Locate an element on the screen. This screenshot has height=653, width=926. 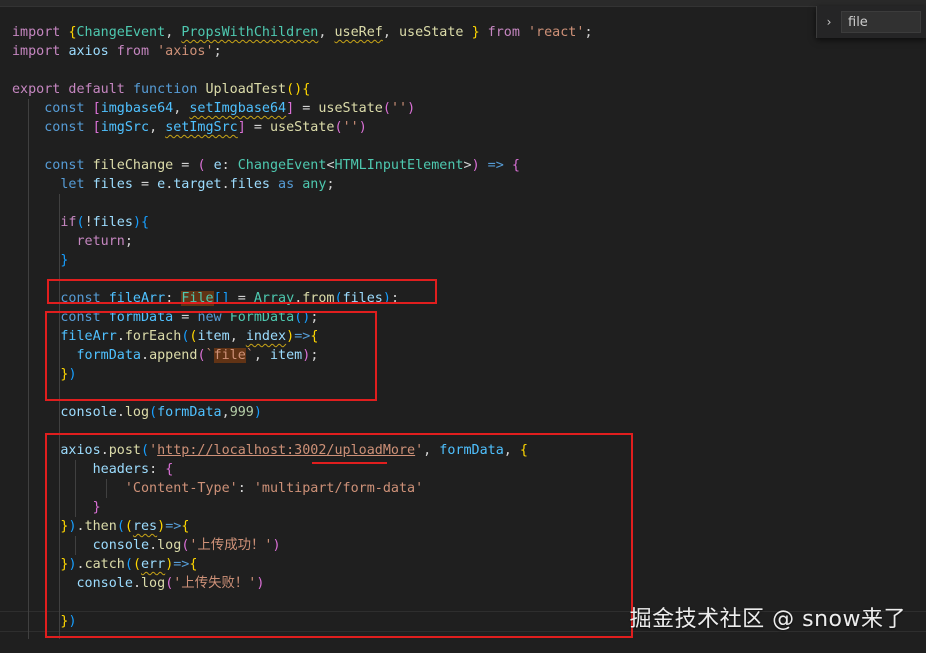
code-token: export default is located at coordinates (72, 89).